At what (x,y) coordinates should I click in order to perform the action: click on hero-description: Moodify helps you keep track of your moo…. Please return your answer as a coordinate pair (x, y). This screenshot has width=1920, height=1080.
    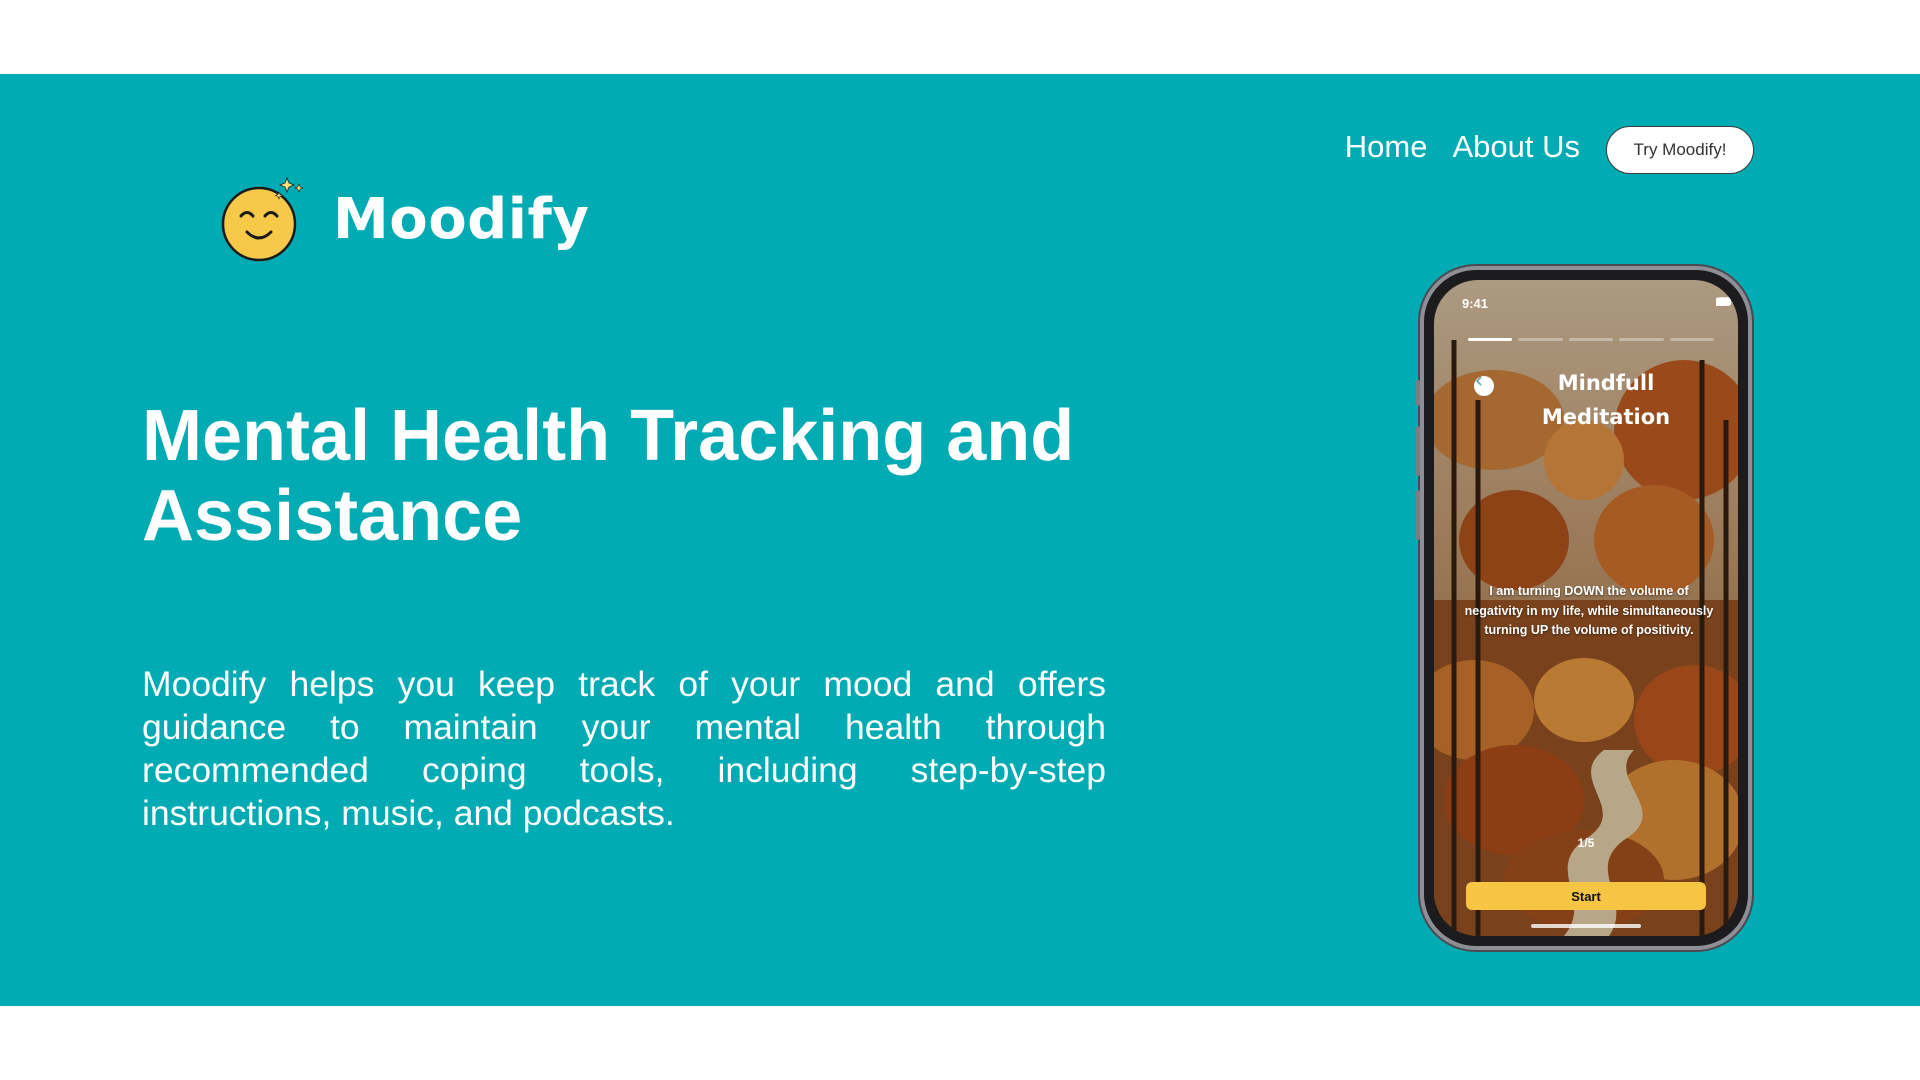
    Looking at the image, I should click on (624, 748).